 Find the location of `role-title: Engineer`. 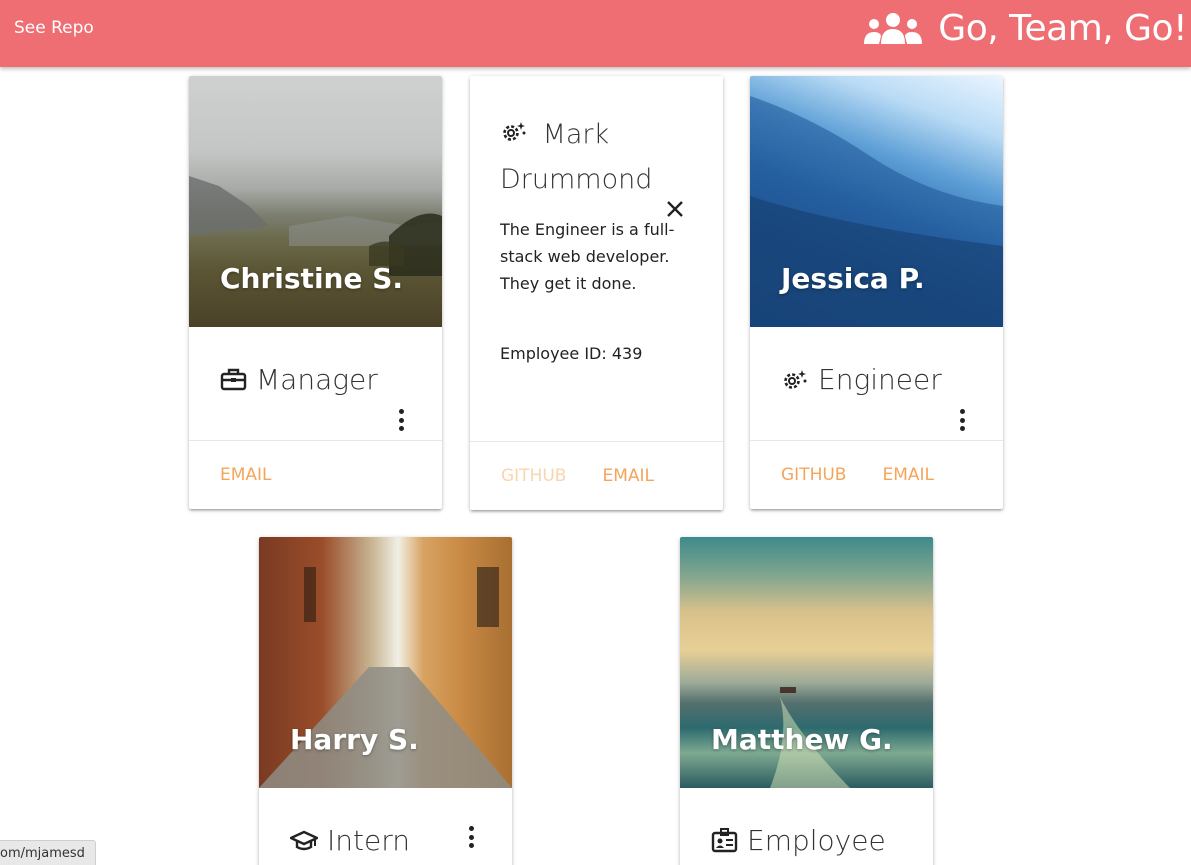

role-title: Engineer is located at coordinates (861, 379).